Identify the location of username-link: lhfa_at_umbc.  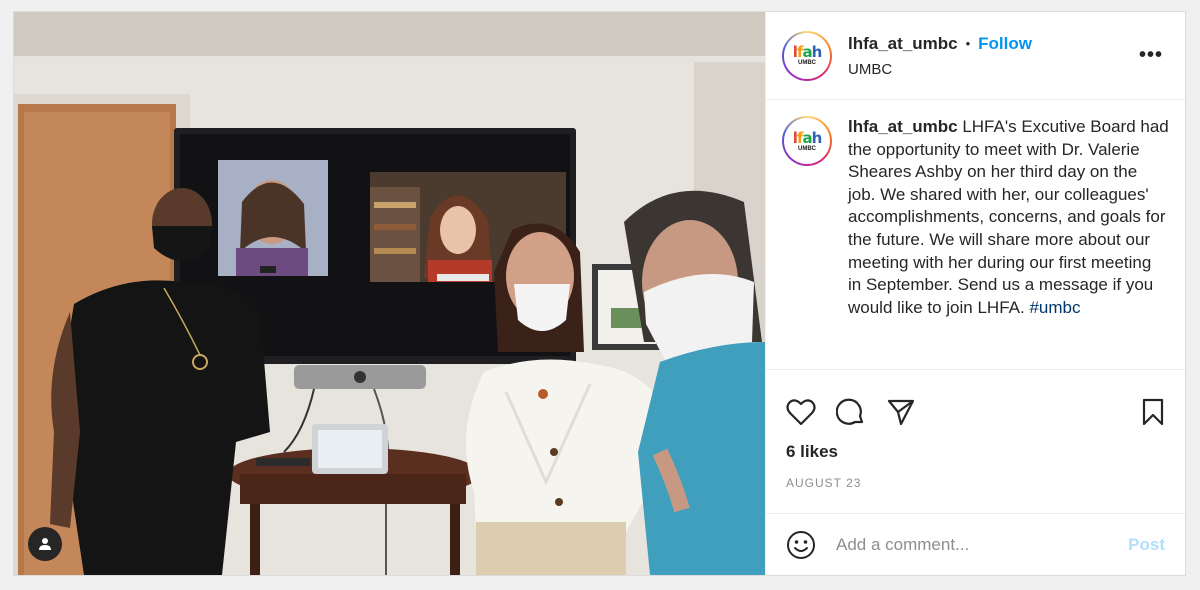
(903, 44).